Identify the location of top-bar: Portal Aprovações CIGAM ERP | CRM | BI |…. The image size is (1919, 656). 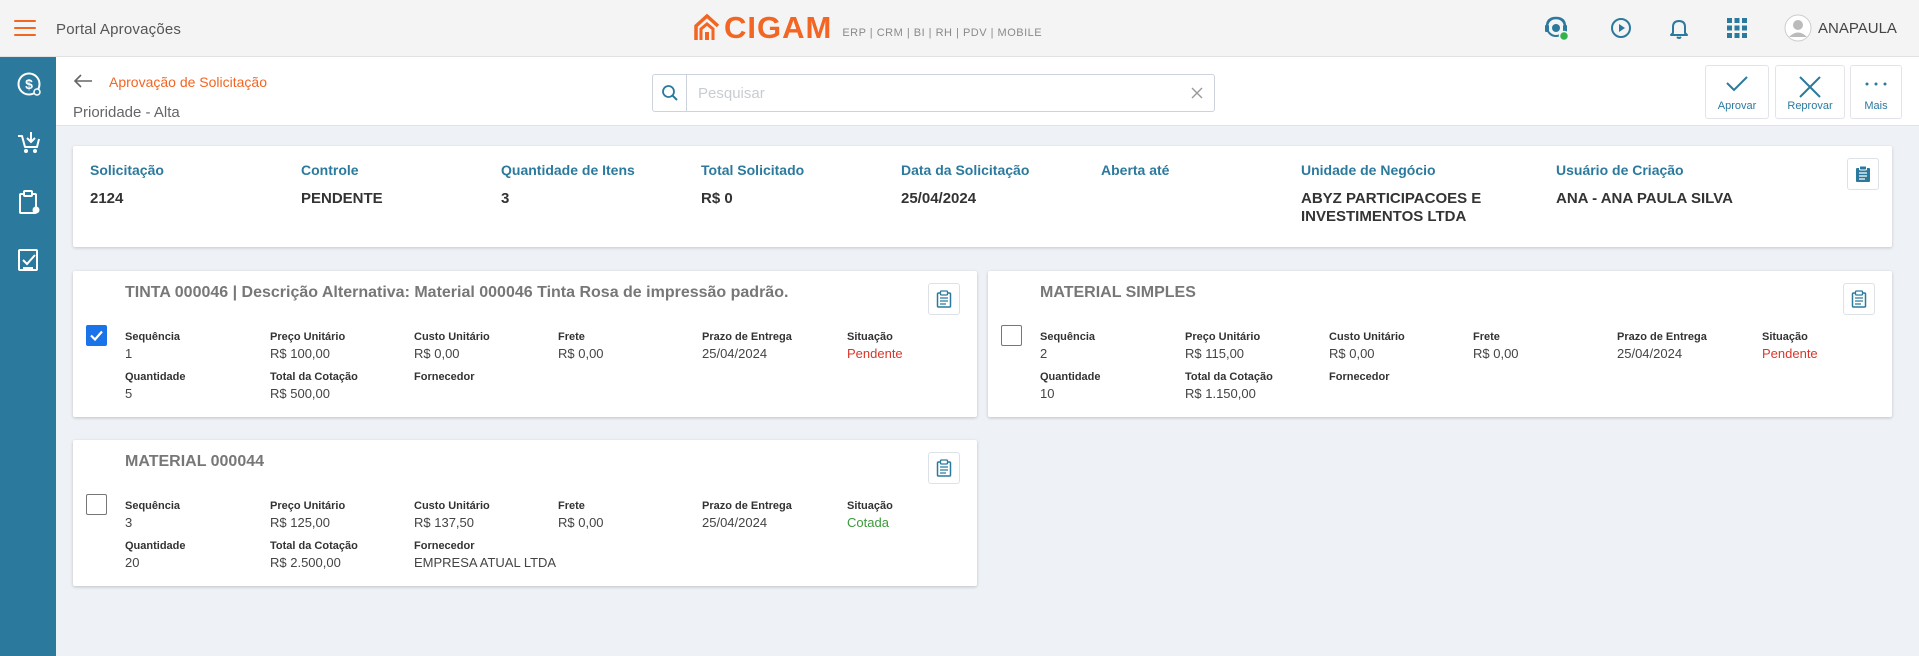
(959, 28).